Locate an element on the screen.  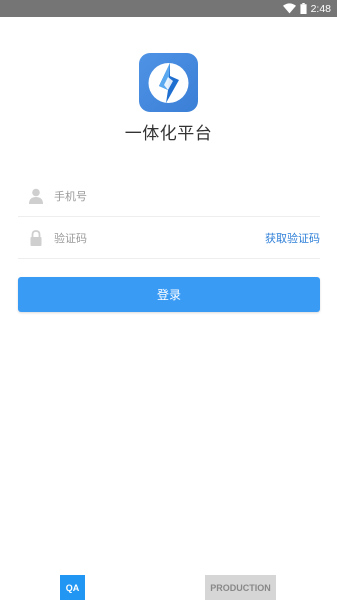
code-input is located at coordinates (154, 238).